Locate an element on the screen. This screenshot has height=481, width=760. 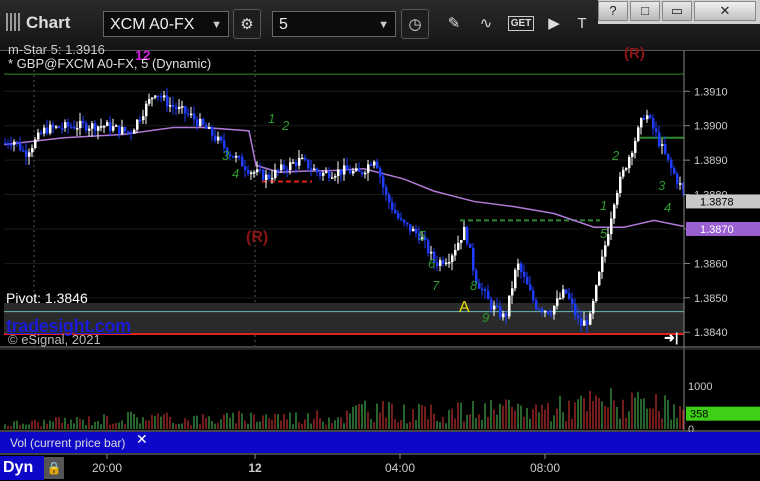
td-count-mark: 6 is located at coordinates (432, 263).